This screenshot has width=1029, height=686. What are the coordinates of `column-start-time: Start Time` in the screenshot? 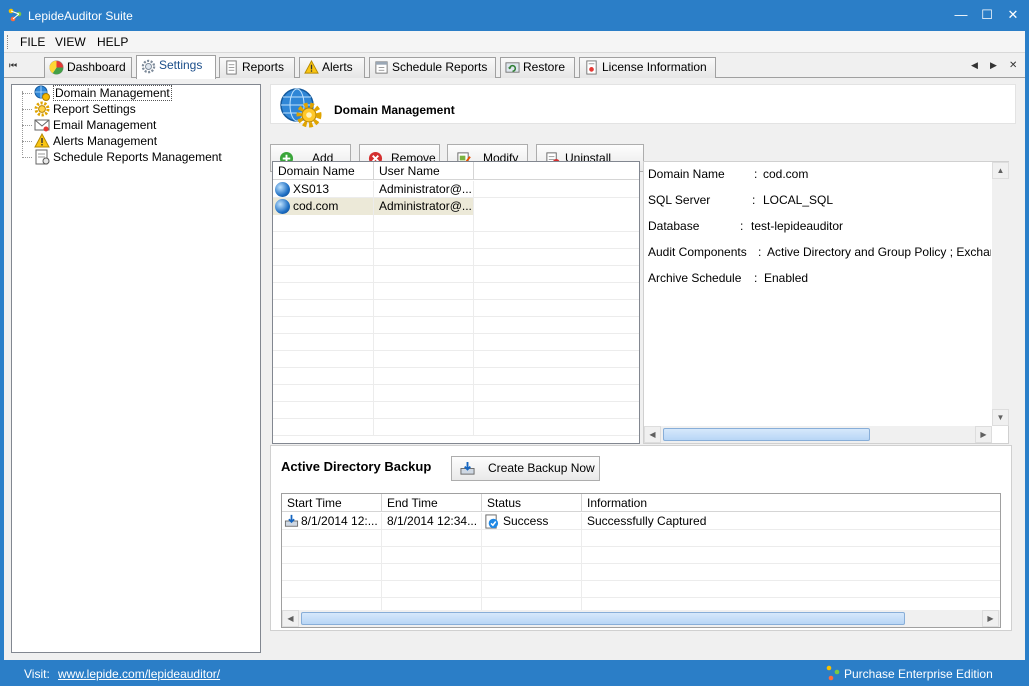 It's located at (332, 503).